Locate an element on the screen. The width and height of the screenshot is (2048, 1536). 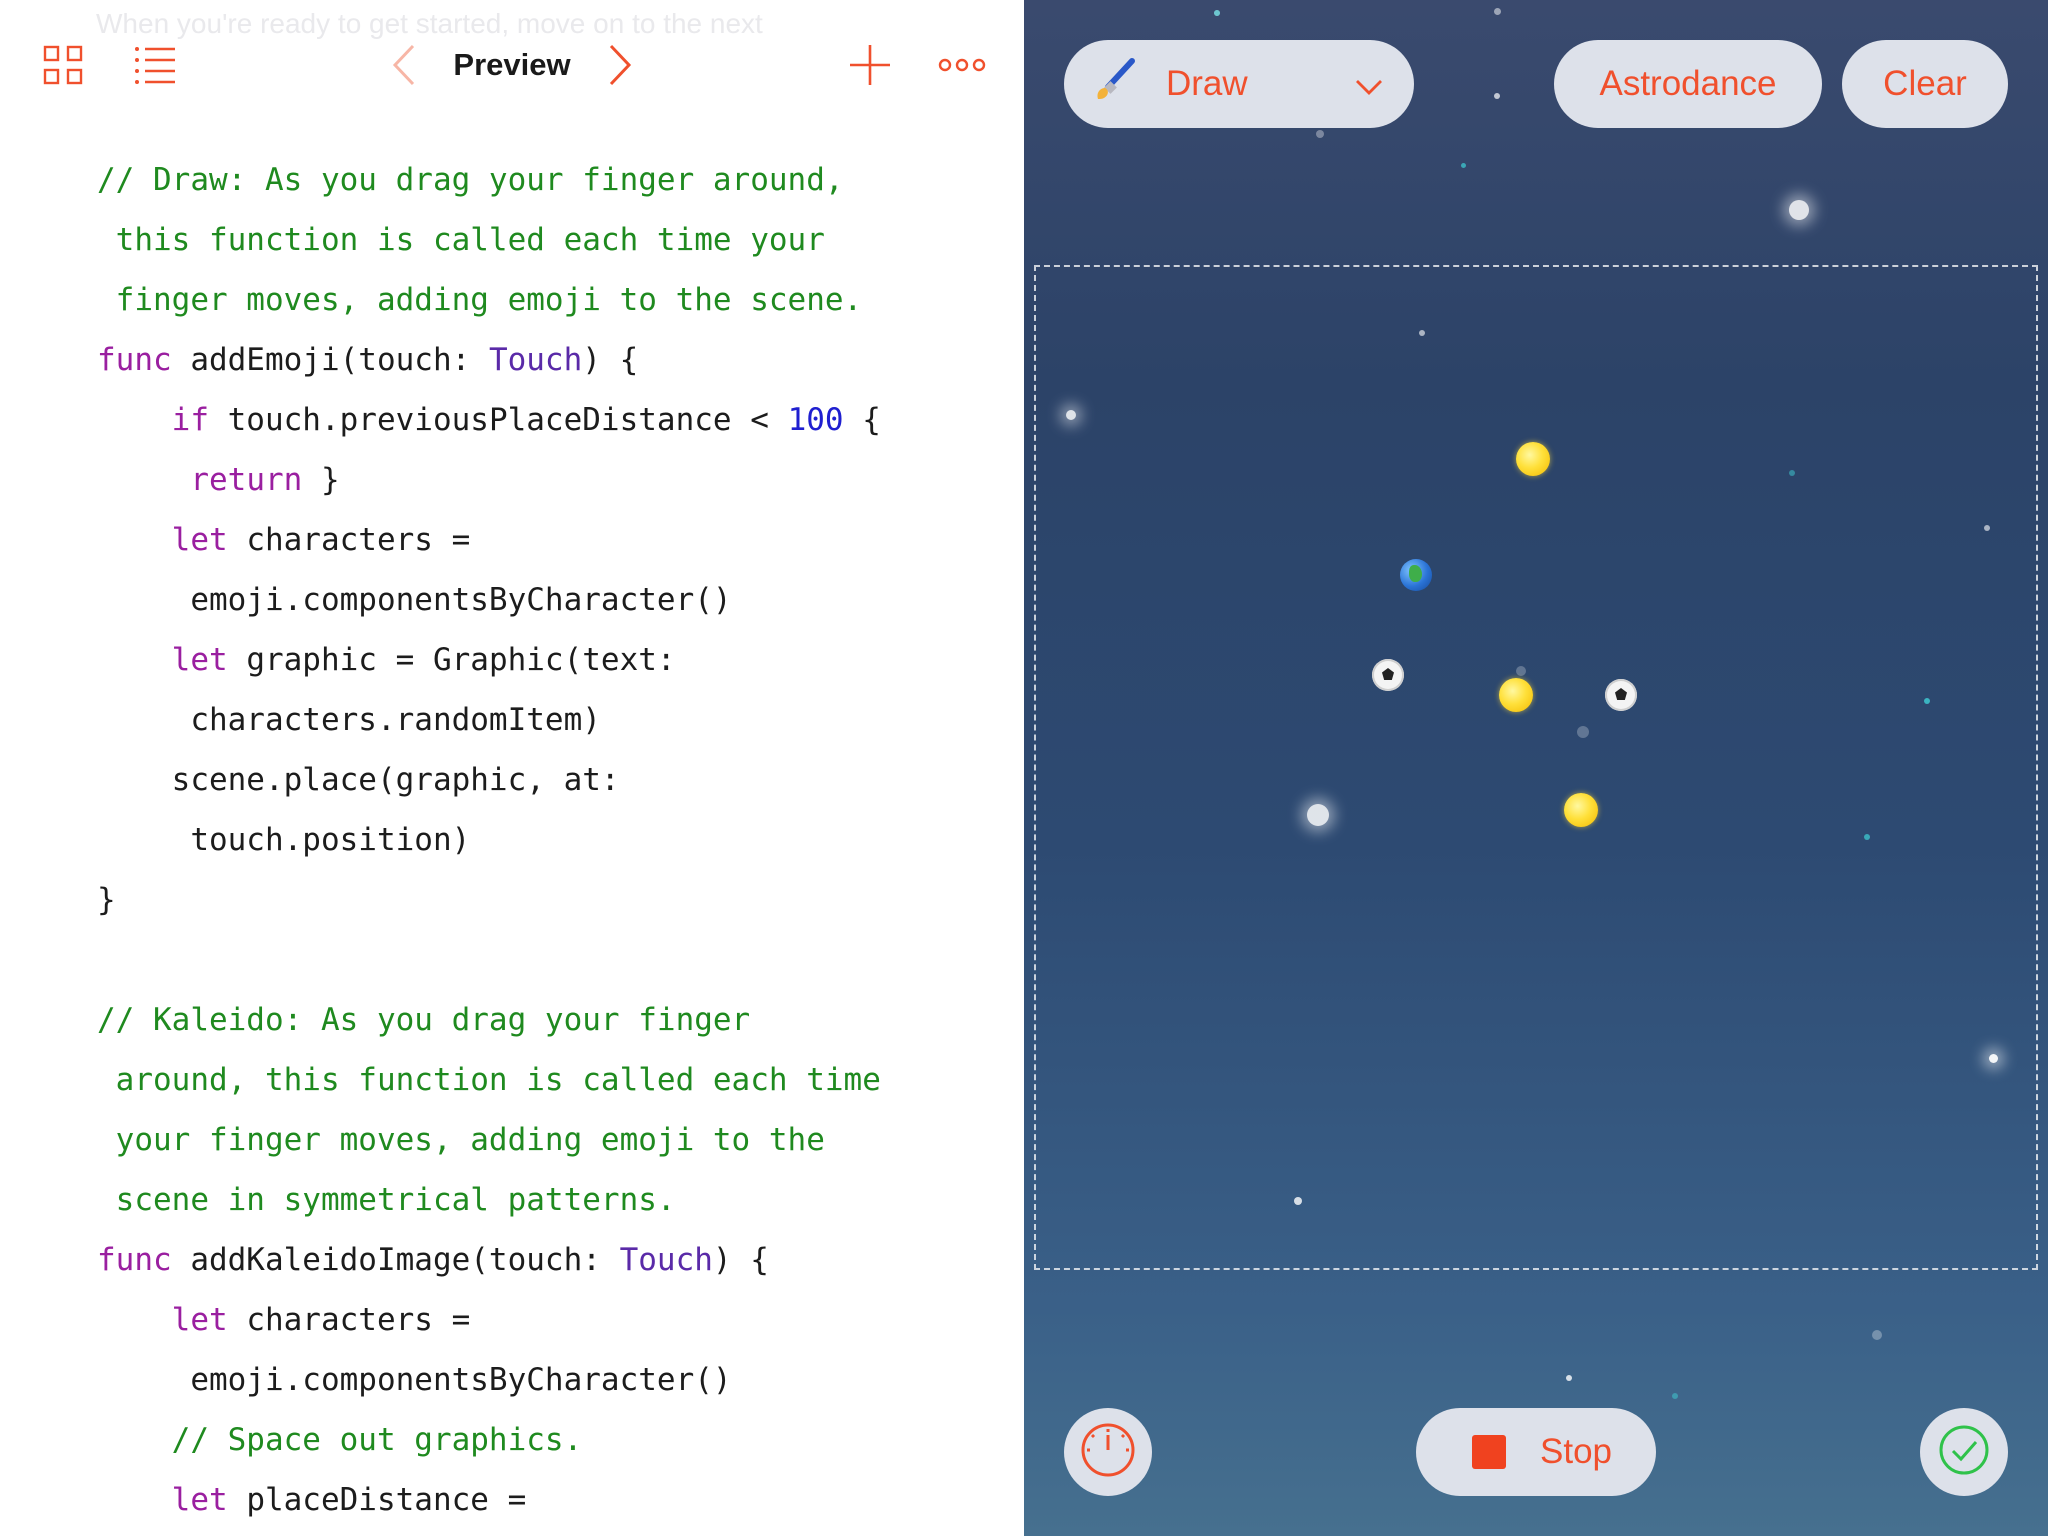
code-line: scene in symmetrical patterns. is located at coordinates (547, 1200).